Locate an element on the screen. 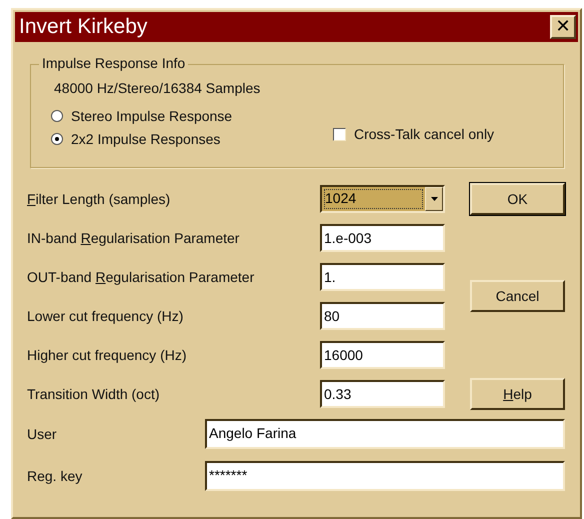 The height and width of the screenshot is (519, 584). field-label: Lower cut frequency (Hz) is located at coordinates (105, 316).